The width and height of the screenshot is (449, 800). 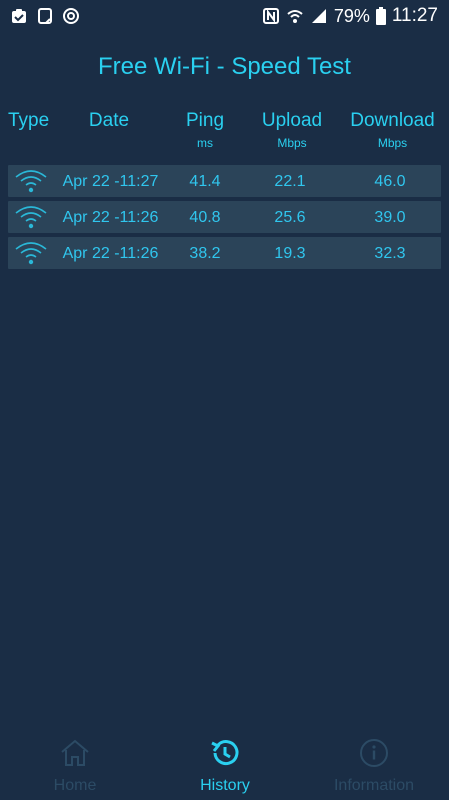 I want to click on row-ping: 38.2, so click(x=205, y=253).